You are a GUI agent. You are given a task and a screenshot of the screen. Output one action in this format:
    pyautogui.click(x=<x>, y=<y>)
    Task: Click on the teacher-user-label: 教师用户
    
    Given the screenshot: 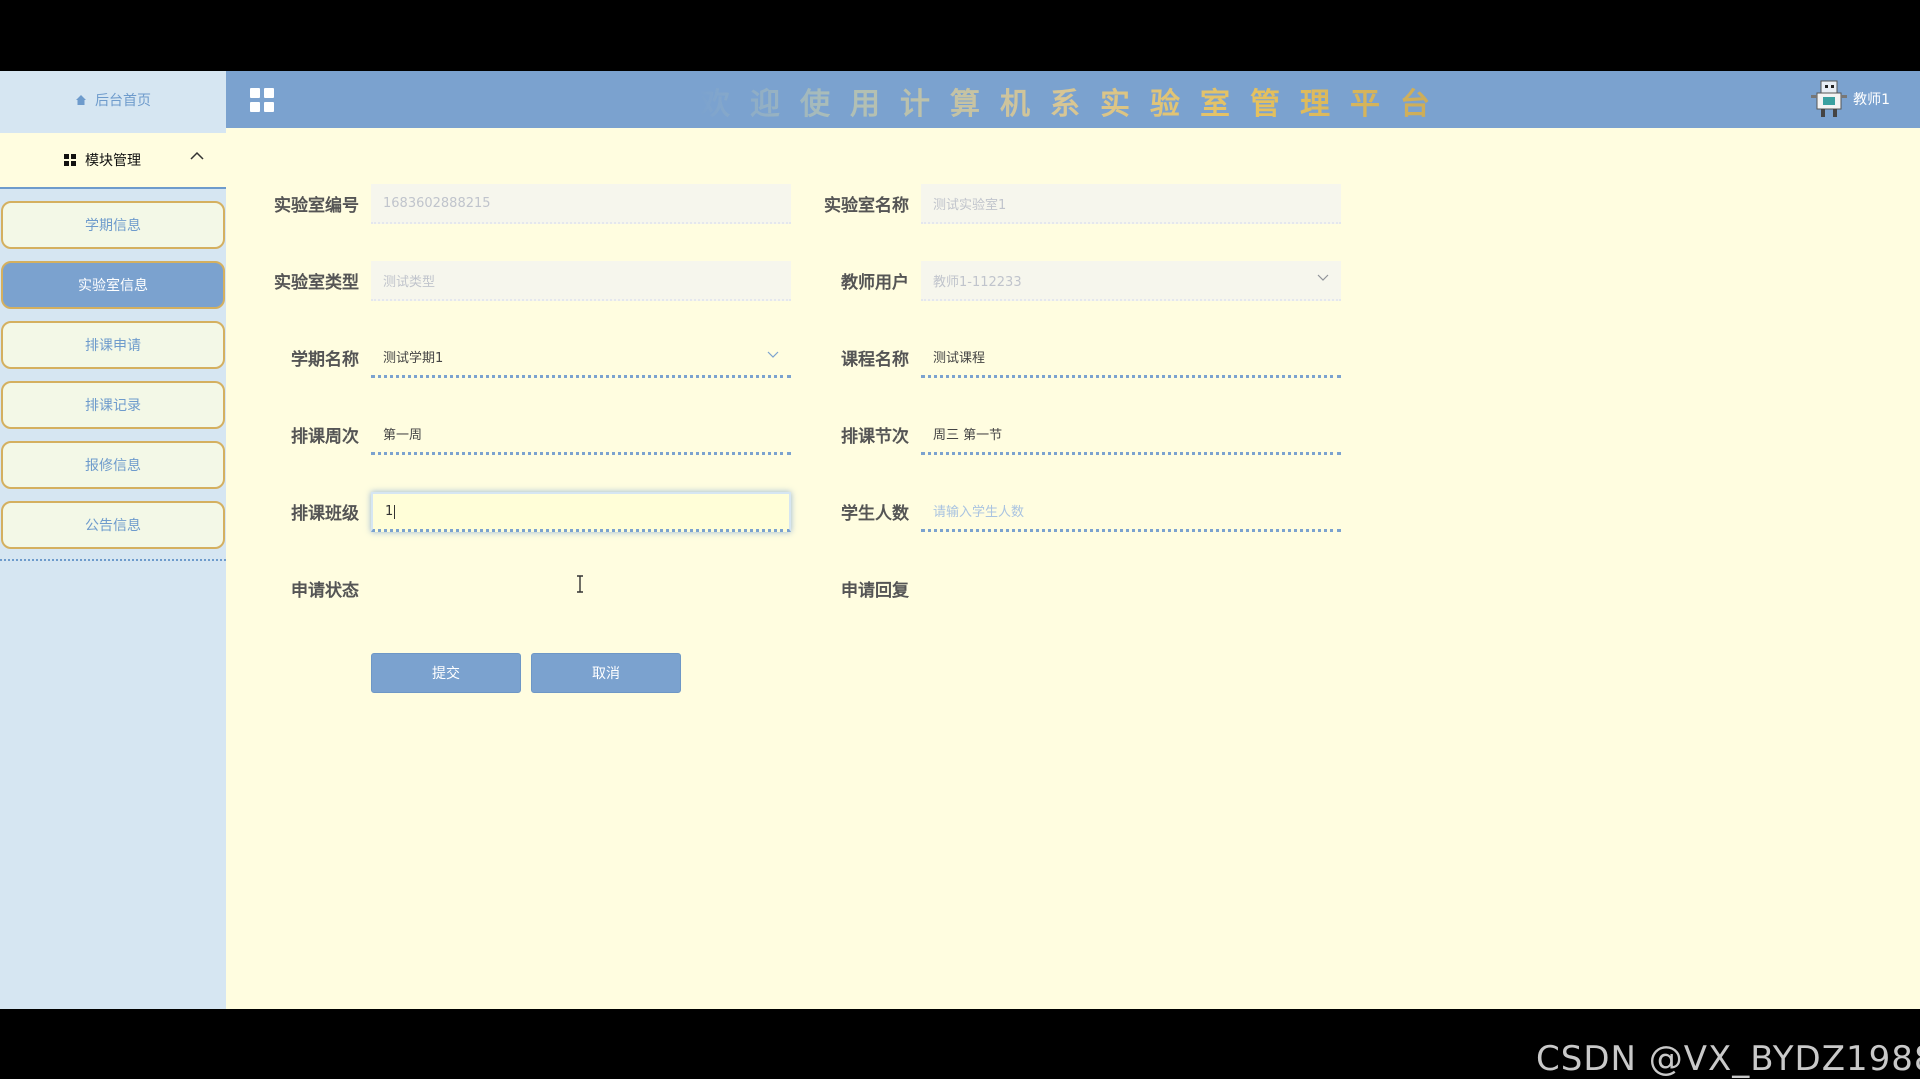 What is the action you would take?
    pyautogui.click(x=875, y=283)
    